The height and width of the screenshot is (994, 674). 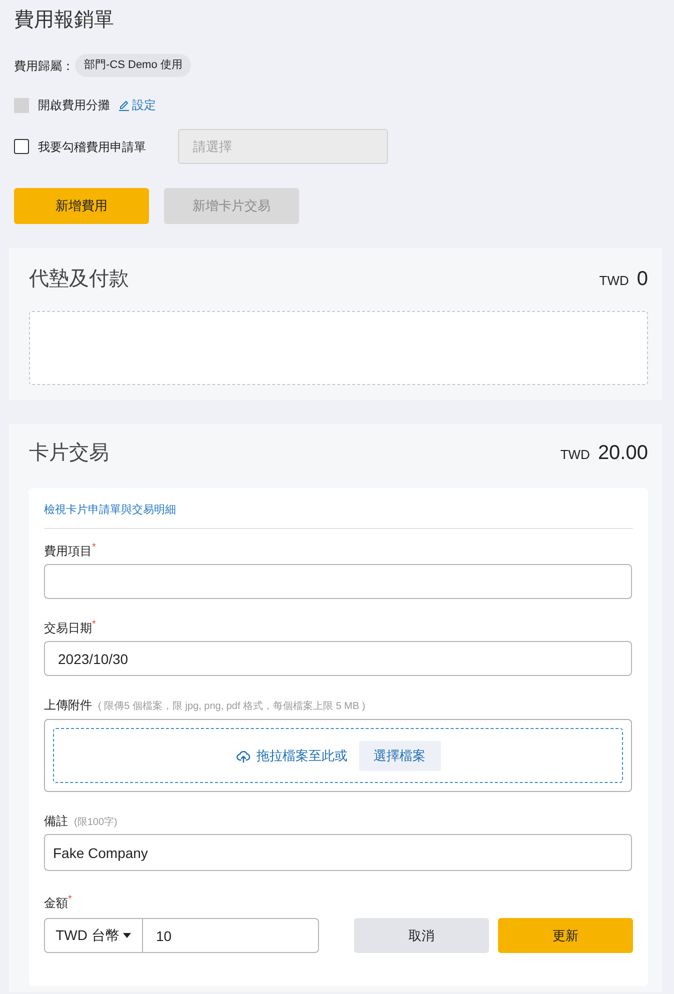 I want to click on section-title: 代墊及付款, so click(x=79, y=279).